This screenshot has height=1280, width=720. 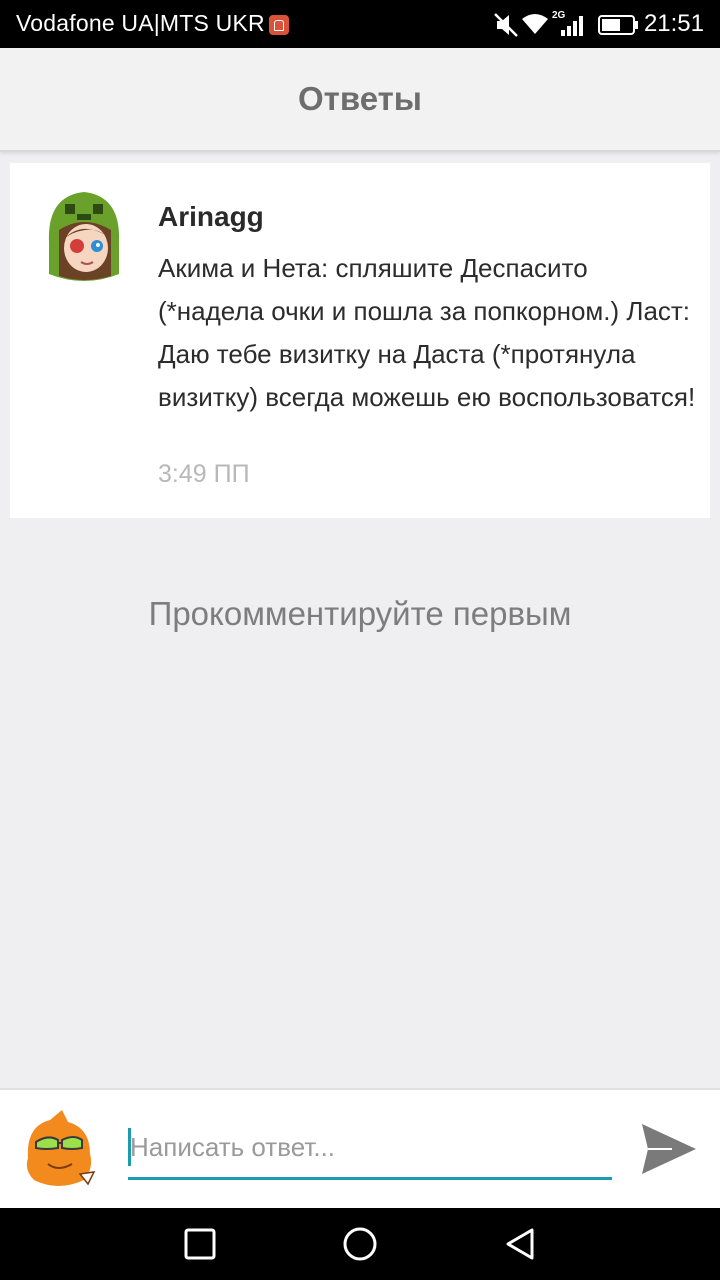 I want to click on recents-square-icon, so click(x=200, y=1244).